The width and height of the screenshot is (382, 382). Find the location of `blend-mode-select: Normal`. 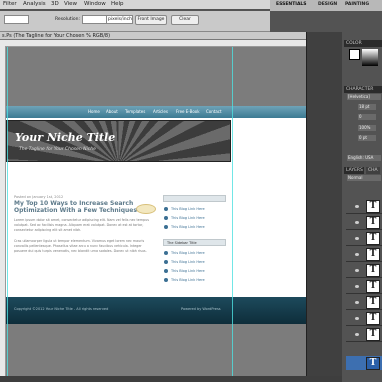

blend-mode-select: Normal is located at coordinates (364, 178).